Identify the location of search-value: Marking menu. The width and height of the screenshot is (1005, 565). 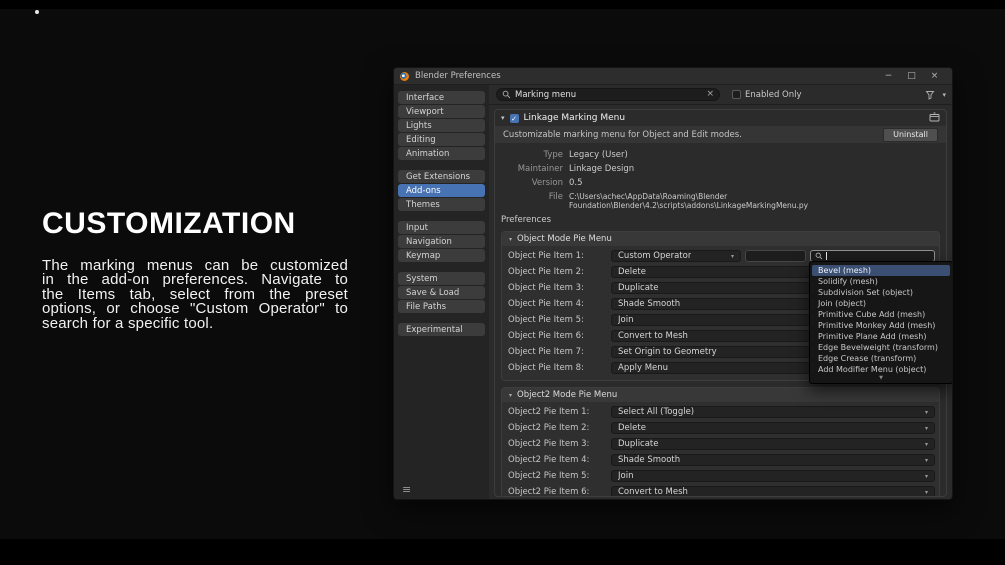
(546, 94).